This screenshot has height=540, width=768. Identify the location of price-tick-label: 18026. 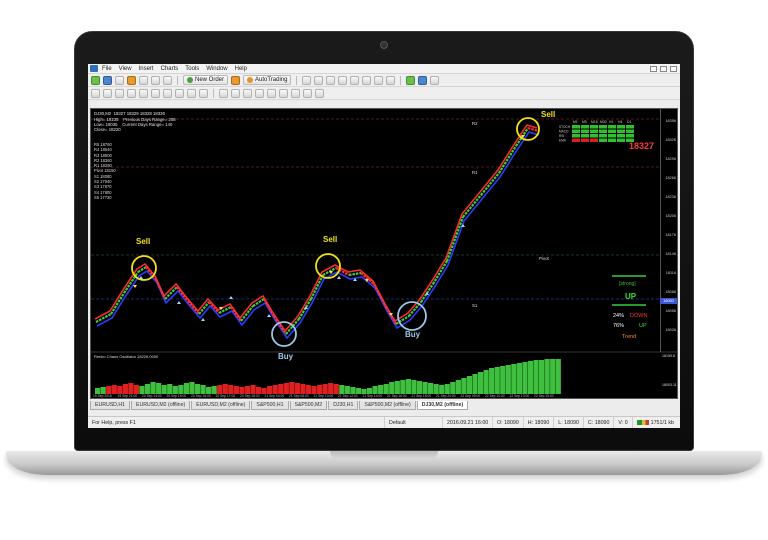
(670, 330).